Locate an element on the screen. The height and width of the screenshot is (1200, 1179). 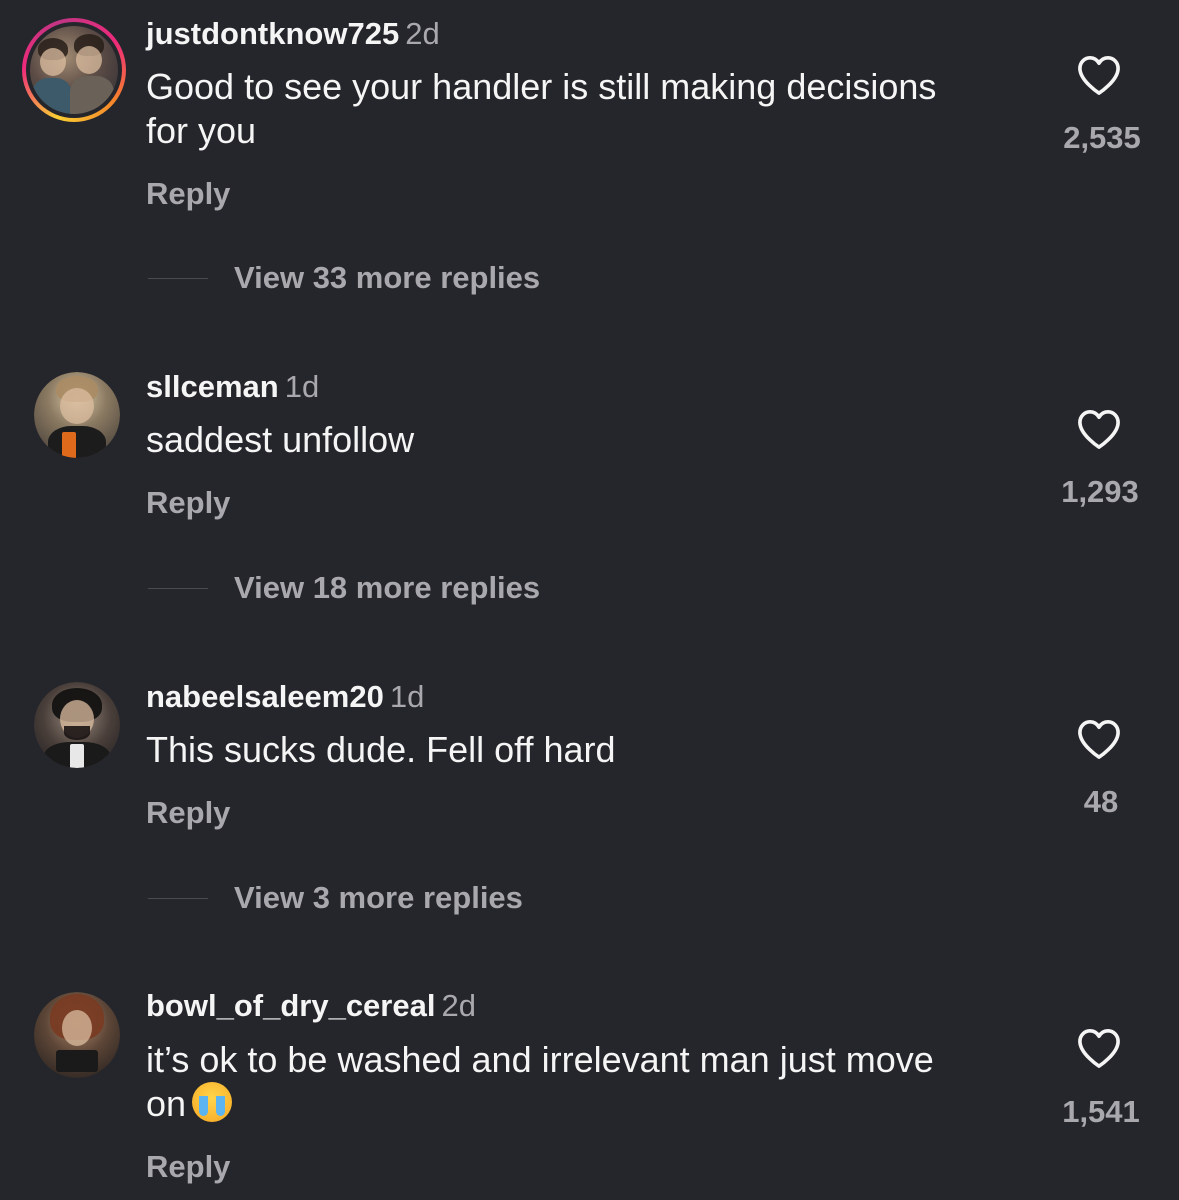
view-more-replies: View 3 more replies is located at coordinates (335, 898).